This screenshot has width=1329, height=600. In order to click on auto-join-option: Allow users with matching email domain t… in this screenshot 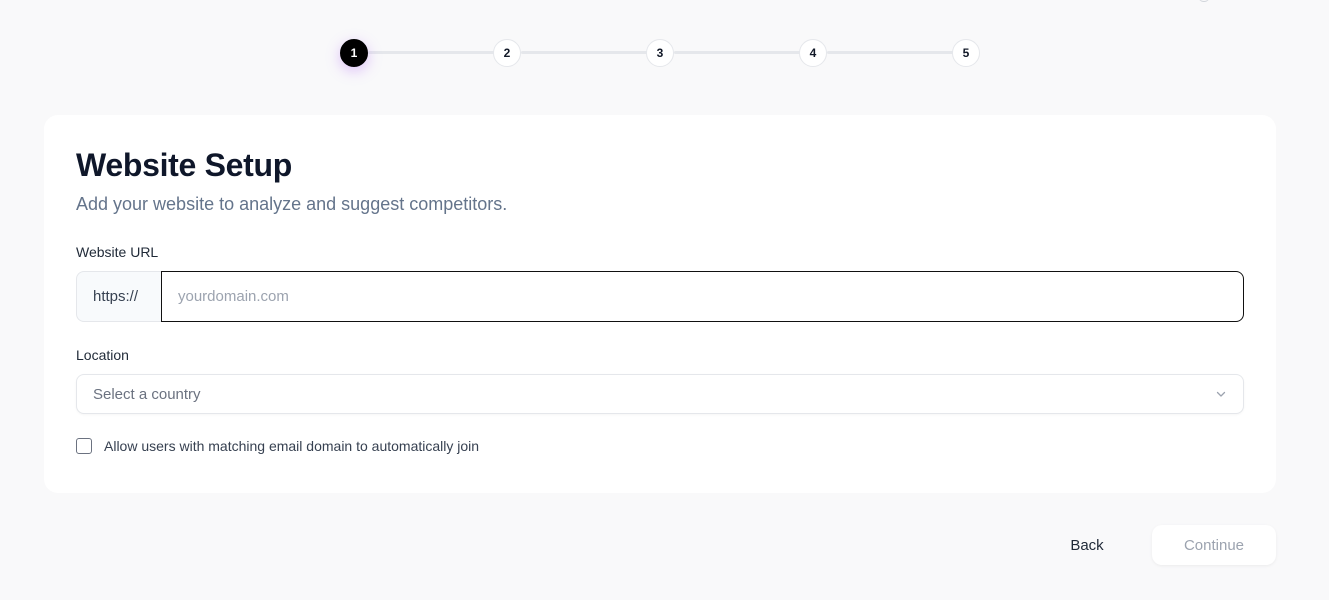, I will do `click(277, 446)`.